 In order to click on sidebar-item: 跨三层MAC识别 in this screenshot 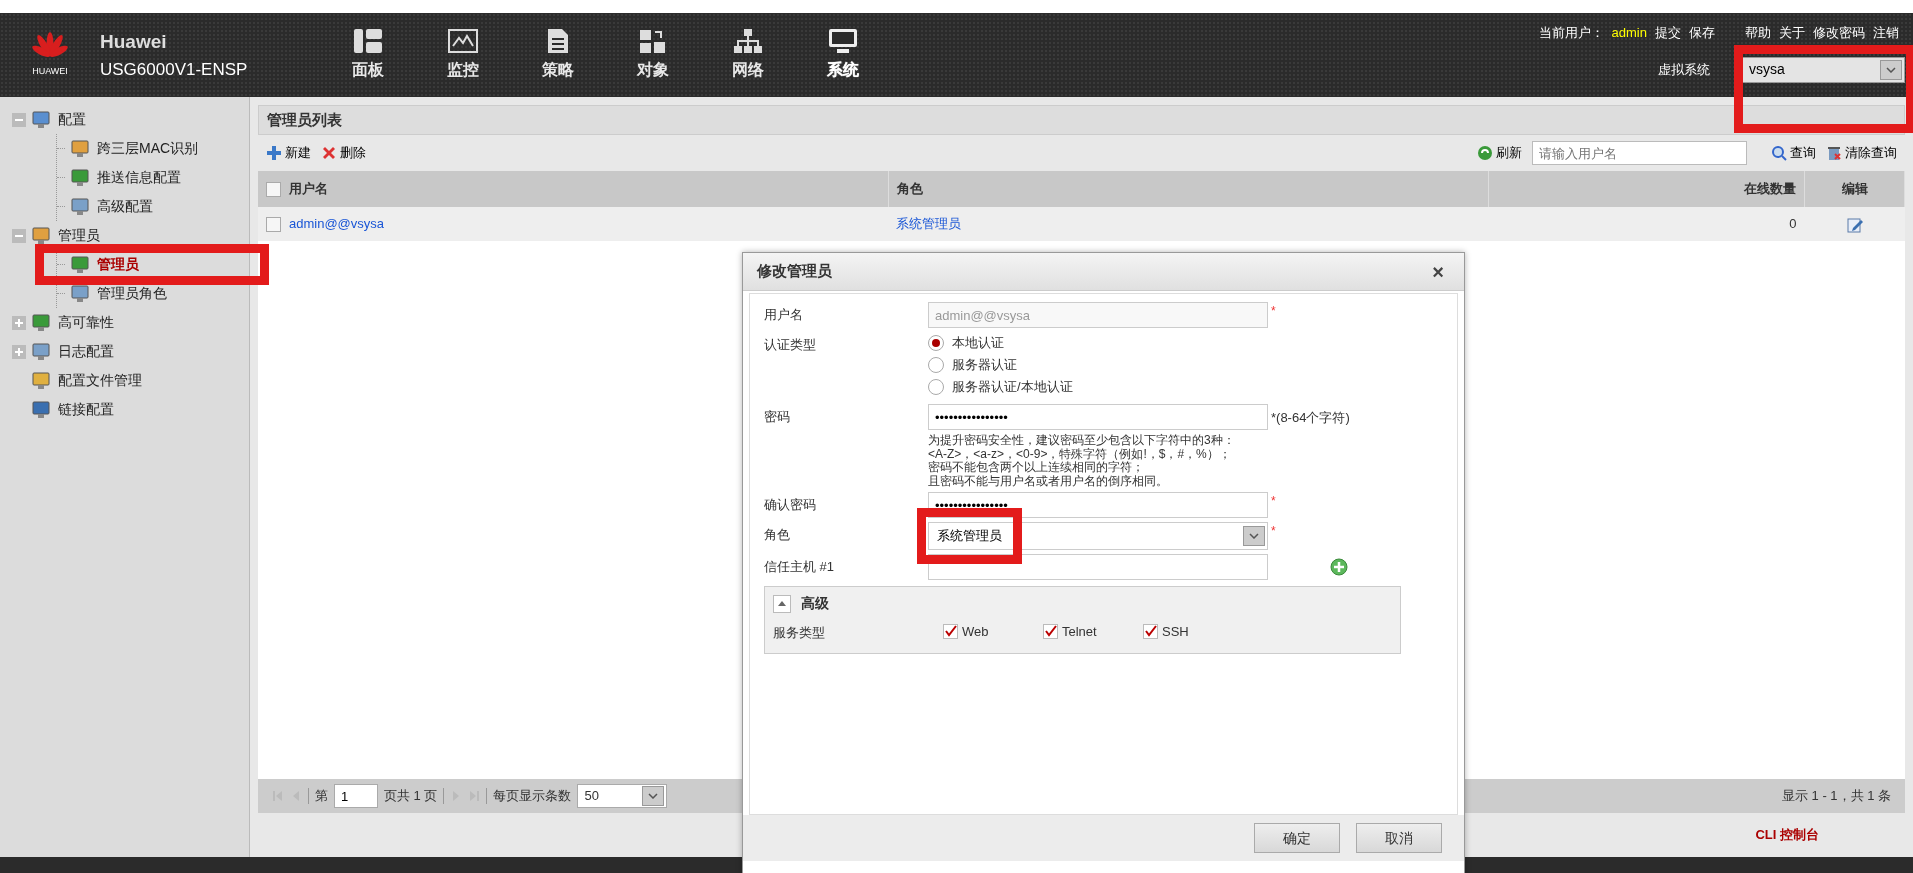, I will do `click(153, 148)`.